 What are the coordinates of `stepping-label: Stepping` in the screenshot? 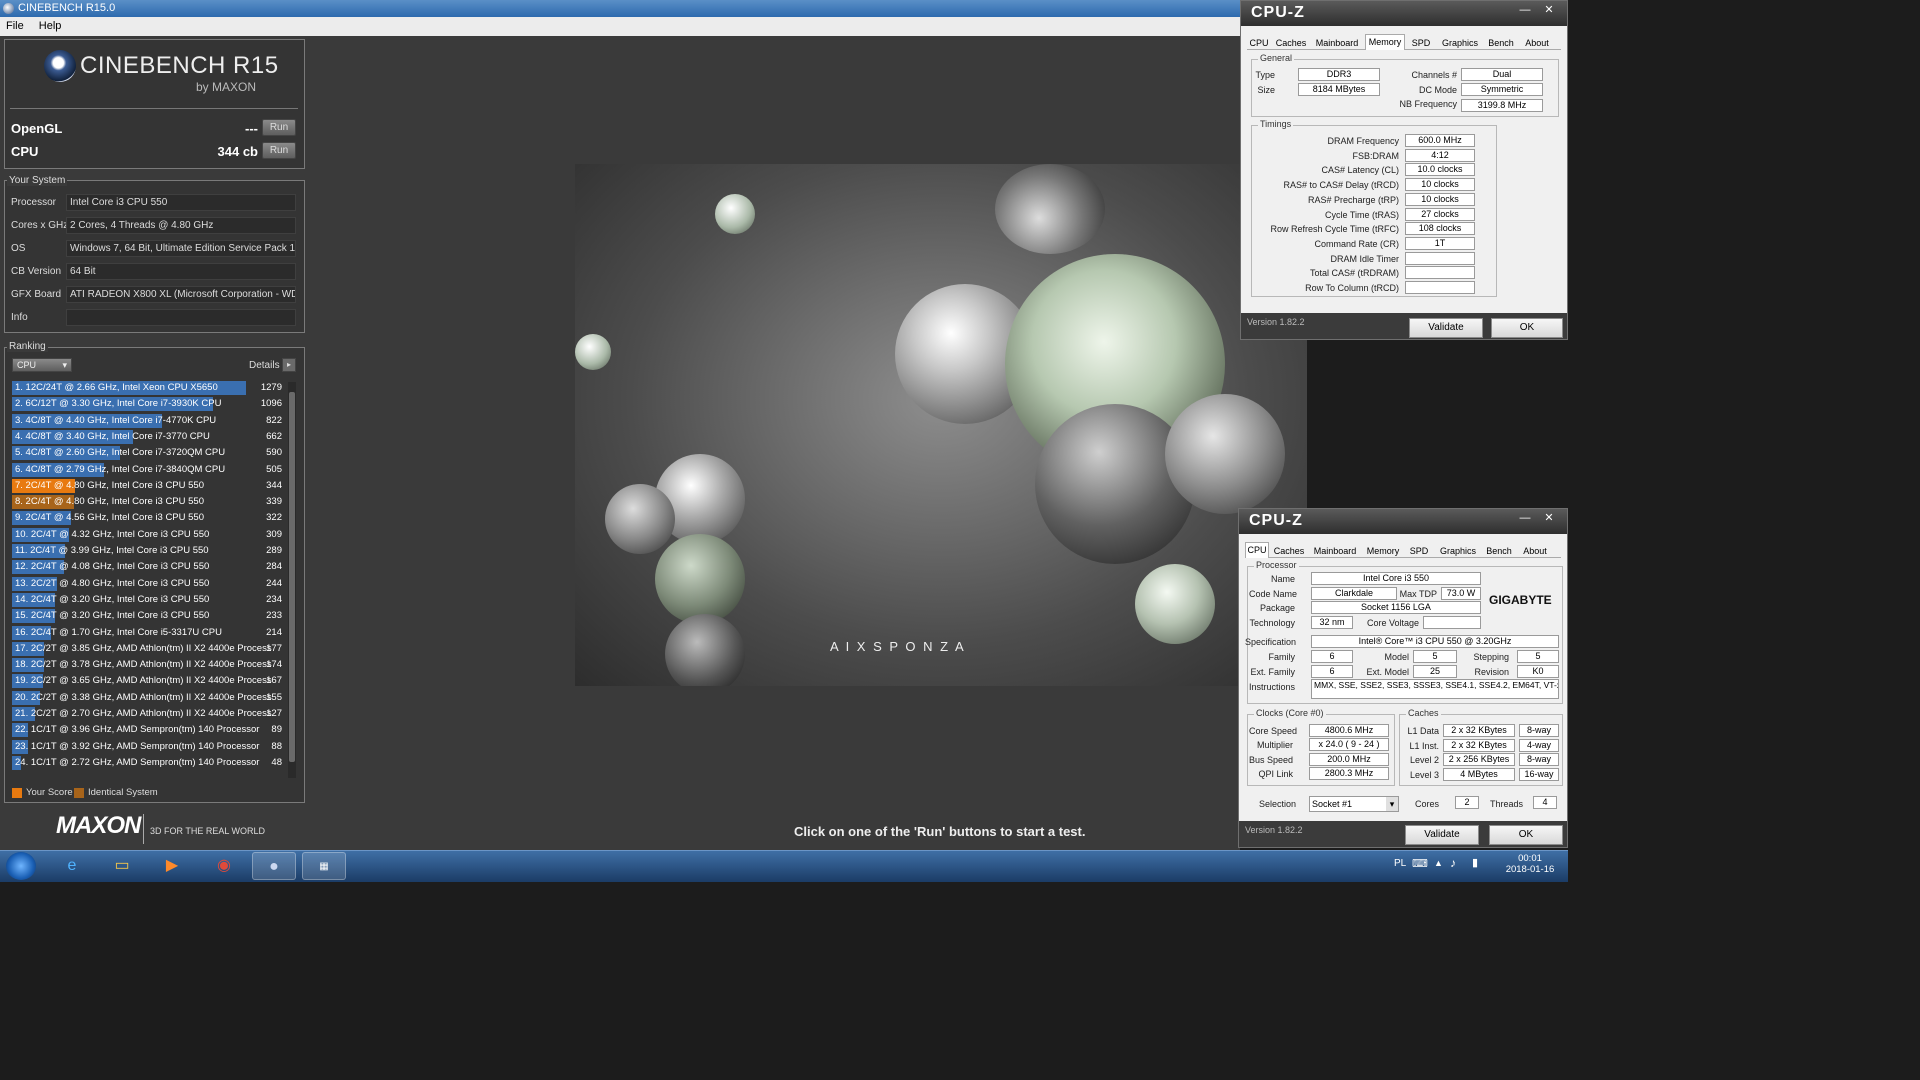 It's located at (1491, 657).